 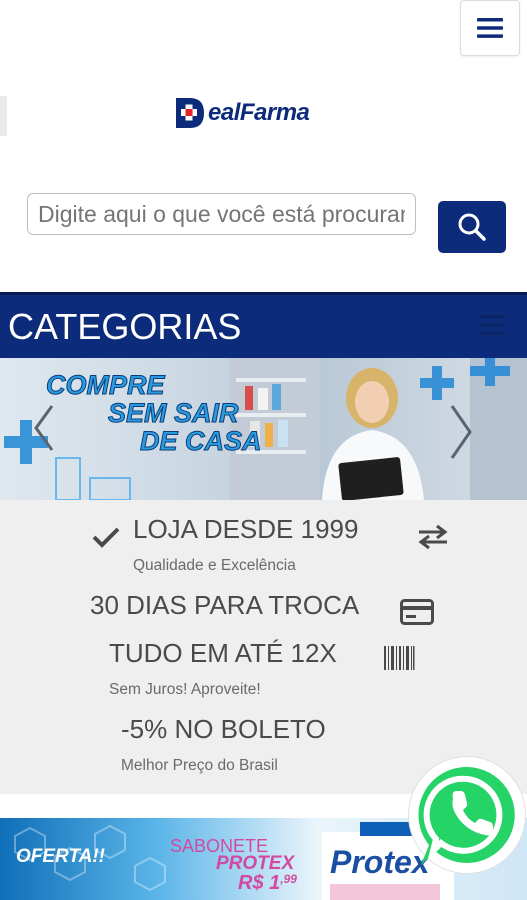 I want to click on parcelas-text: TUDO EM ATÉ 12X, so click(x=223, y=653).